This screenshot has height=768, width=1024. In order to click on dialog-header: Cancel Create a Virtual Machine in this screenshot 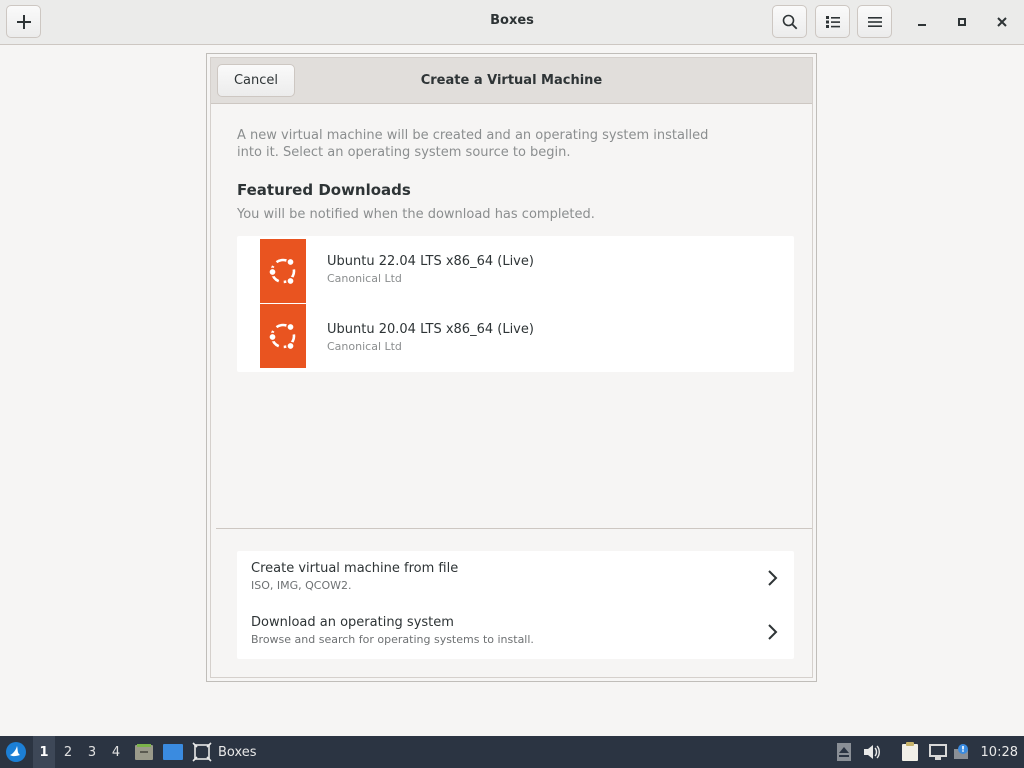, I will do `click(511, 81)`.